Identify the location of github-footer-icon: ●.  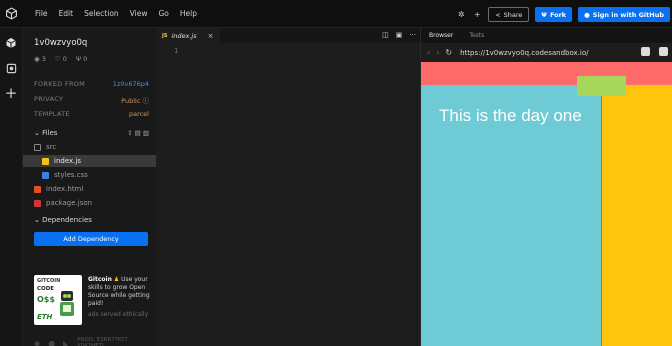
(51, 342).